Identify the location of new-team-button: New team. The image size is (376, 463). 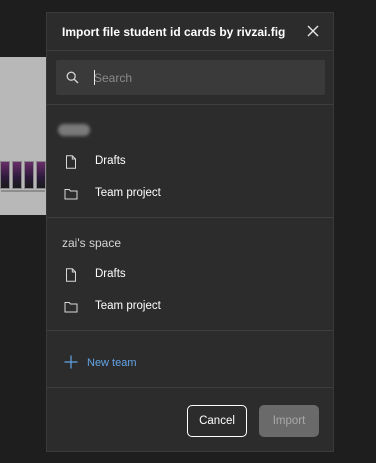
(190, 364).